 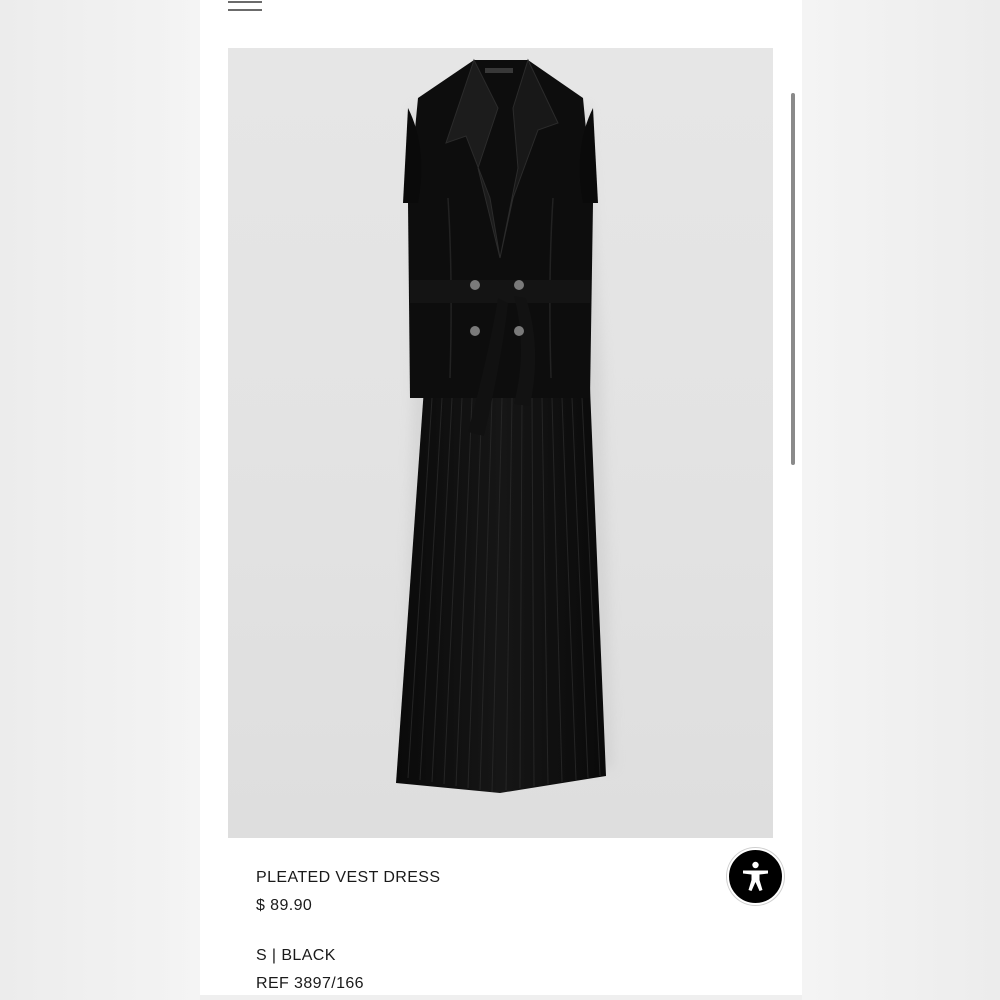 What do you see at coordinates (284, 905) in the screenshot?
I see `product-price: $ 89.90` at bounding box center [284, 905].